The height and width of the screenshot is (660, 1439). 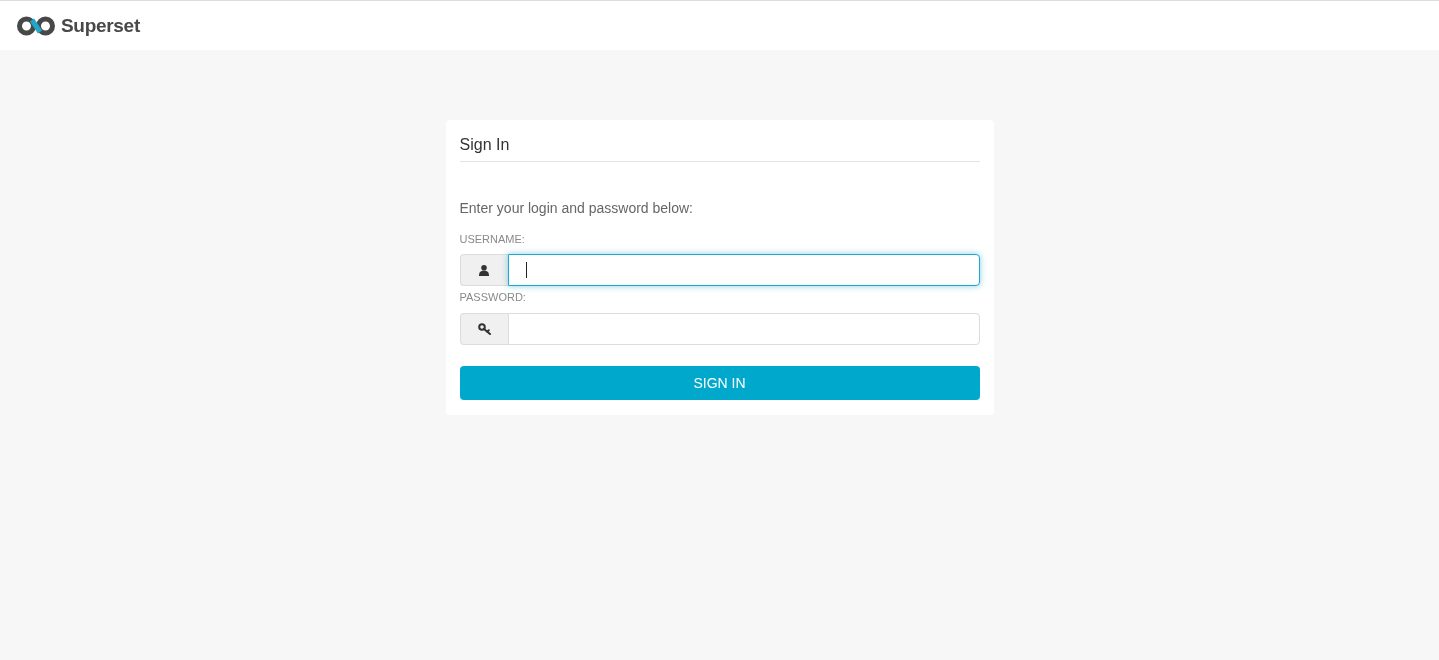 What do you see at coordinates (484, 270) in the screenshot?
I see `user-icon` at bounding box center [484, 270].